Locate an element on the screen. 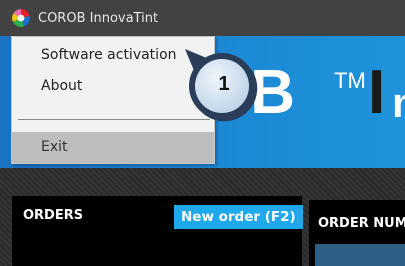 This screenshot has width=405, height=266. order-number-panel-title: ORDER NUM is located at coordinates (361, 223).